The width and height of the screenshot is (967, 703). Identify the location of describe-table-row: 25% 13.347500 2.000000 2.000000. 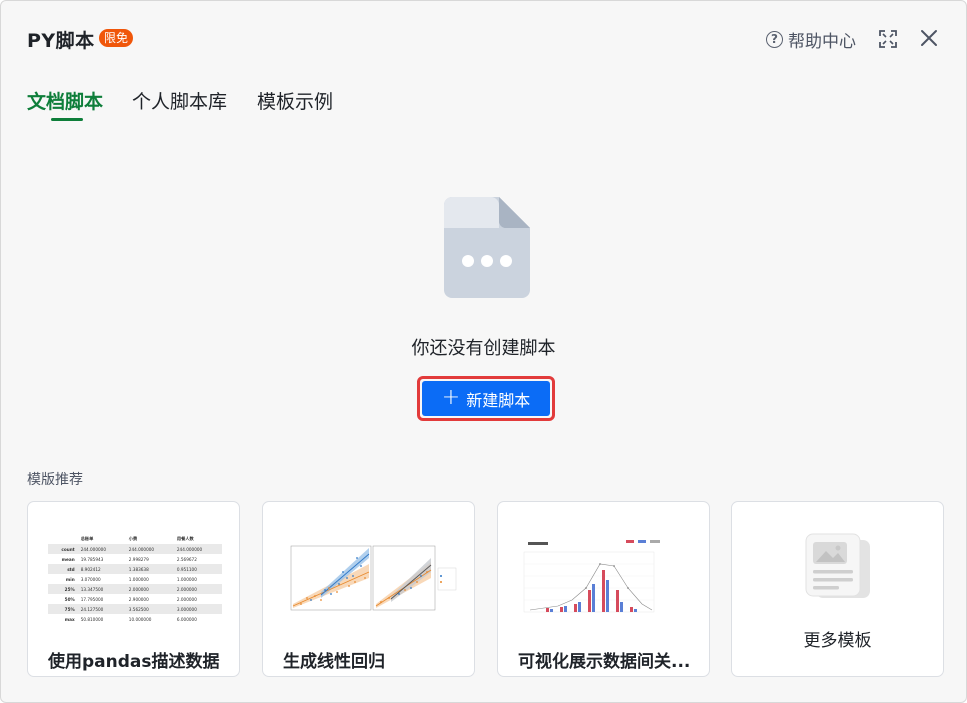
(135, 589).